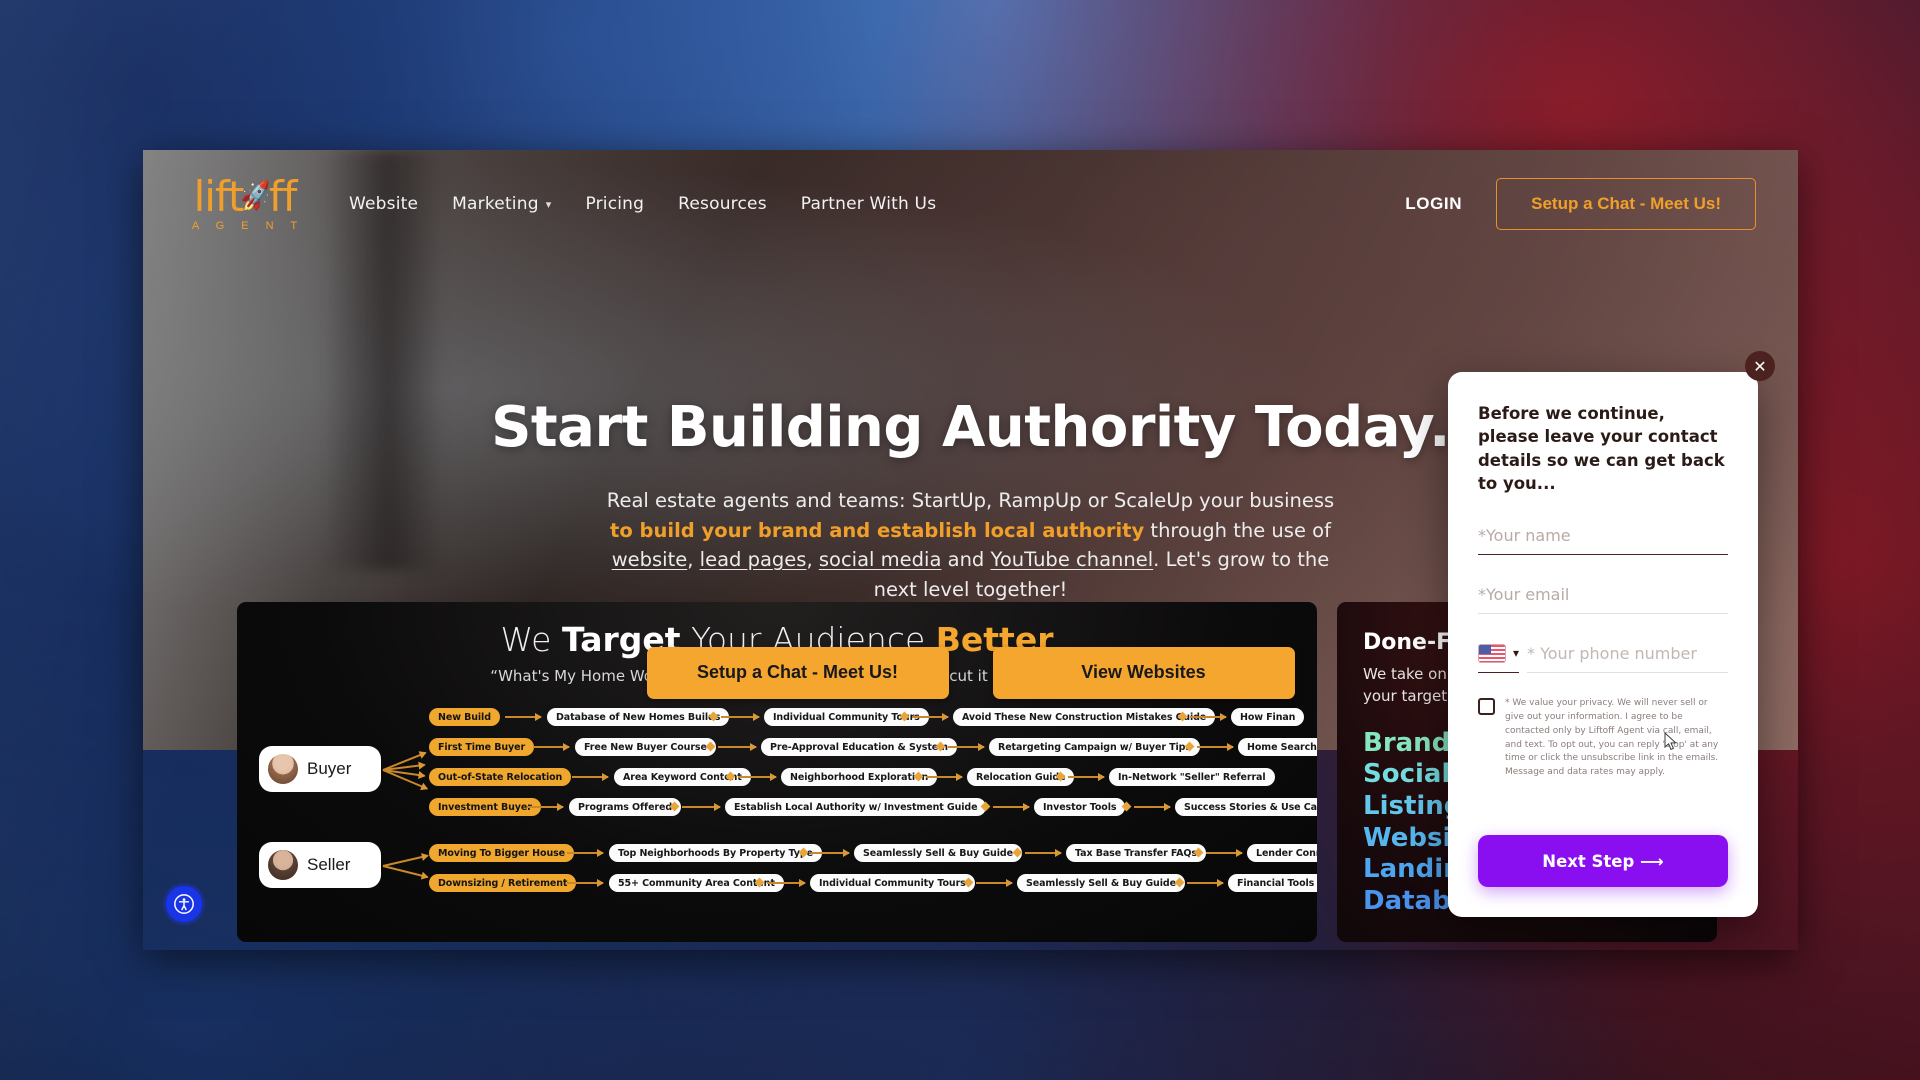 Image resolution: width=1920 pixels, height=1080 pixels. I want to click on flow-node: Downsizing / Retirement, so click(503, 883).